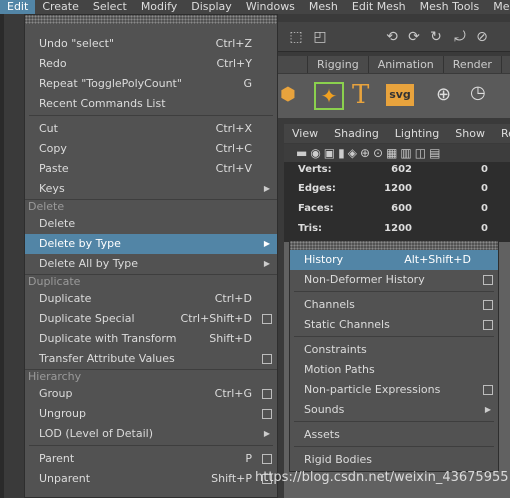  I want to click on submenu-item-non-deformer-history: Non-Deformer History, so click(394, 280).